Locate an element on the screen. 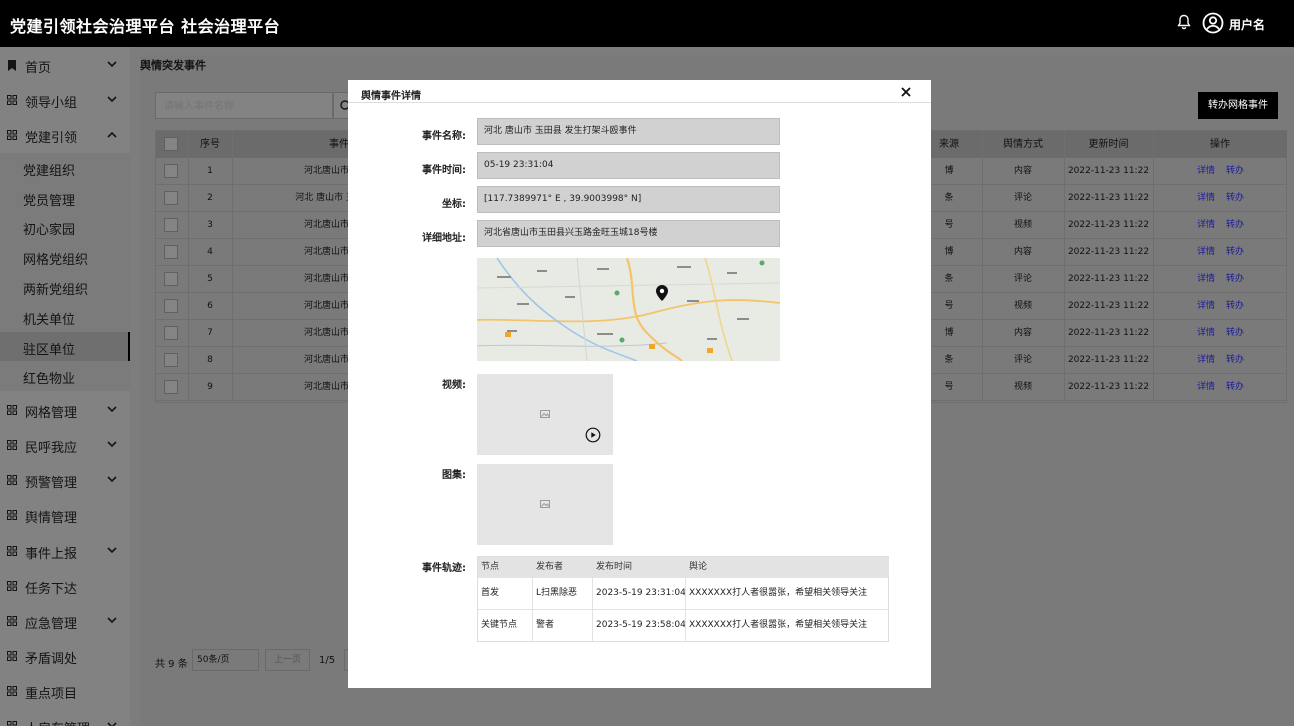  search-input is located at coordinates (239, 106).